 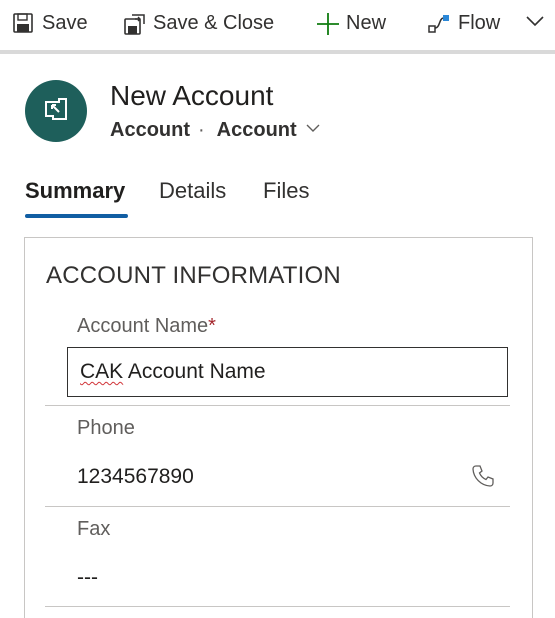 I want to click on account-name-value-rest: Account Name, so click(x=194, y=371).